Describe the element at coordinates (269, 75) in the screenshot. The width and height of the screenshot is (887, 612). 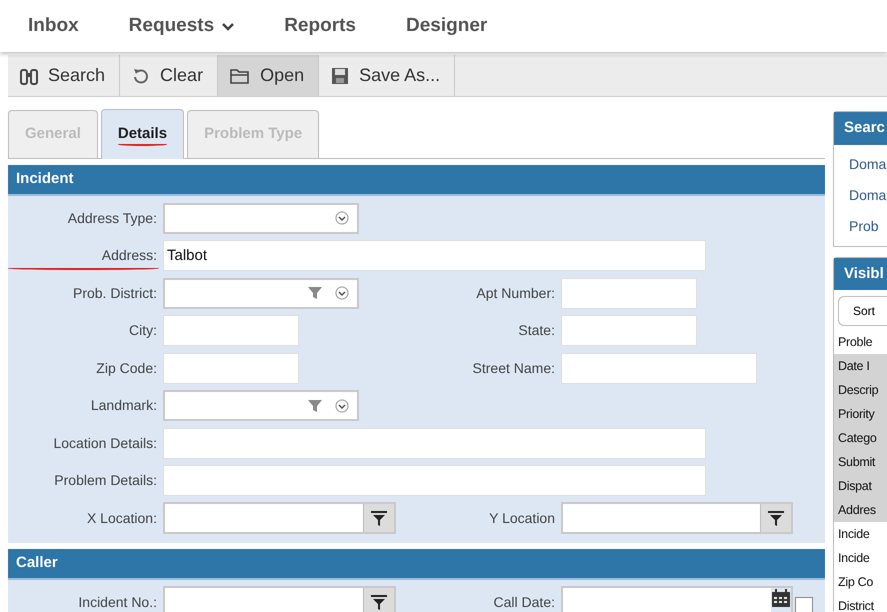
I see `toolbar-button: Open` at that location.